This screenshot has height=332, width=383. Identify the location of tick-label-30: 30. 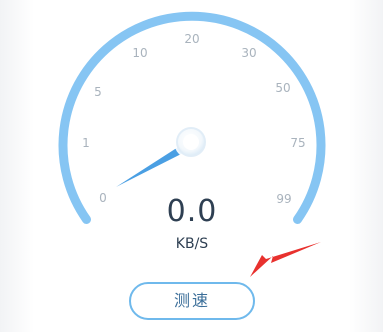
(248, 53).